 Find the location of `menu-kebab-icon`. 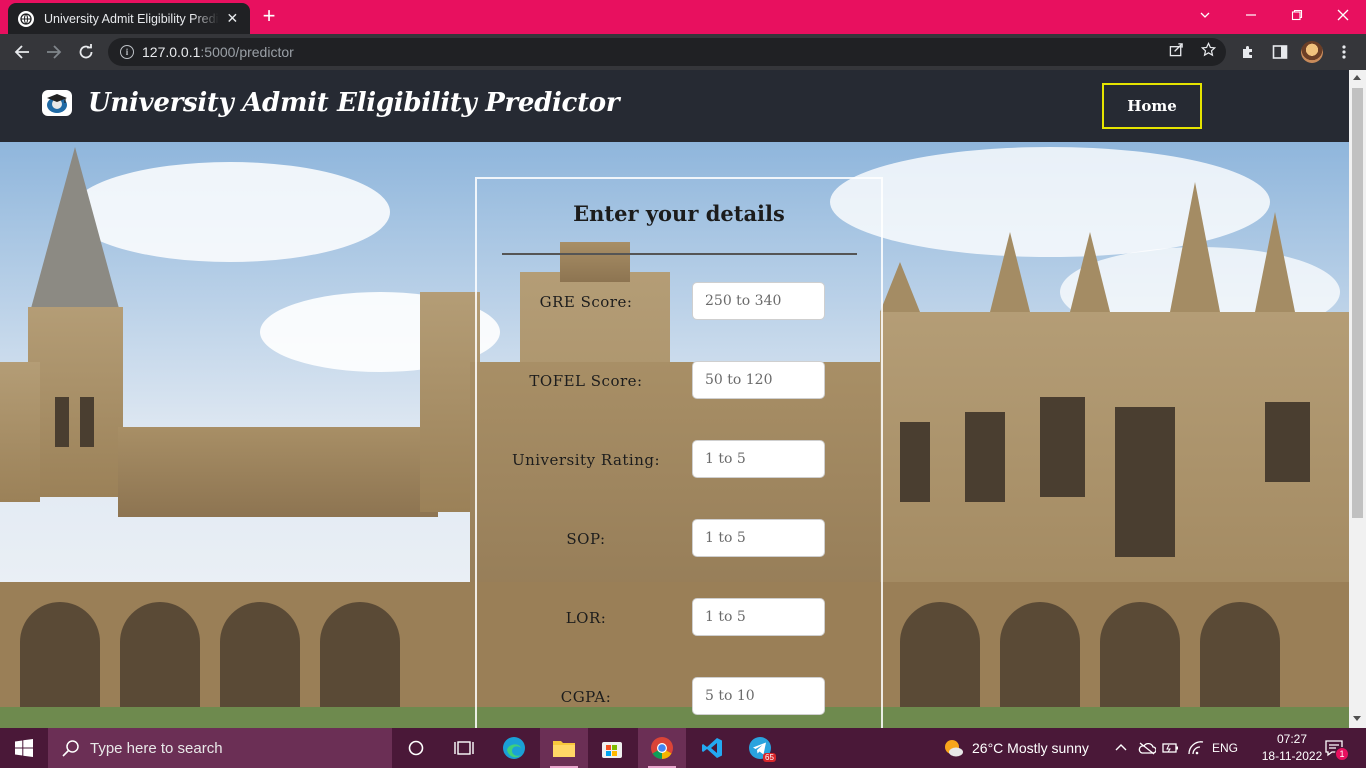

menu-kebab-icon is located at coordinates (1344, 52).